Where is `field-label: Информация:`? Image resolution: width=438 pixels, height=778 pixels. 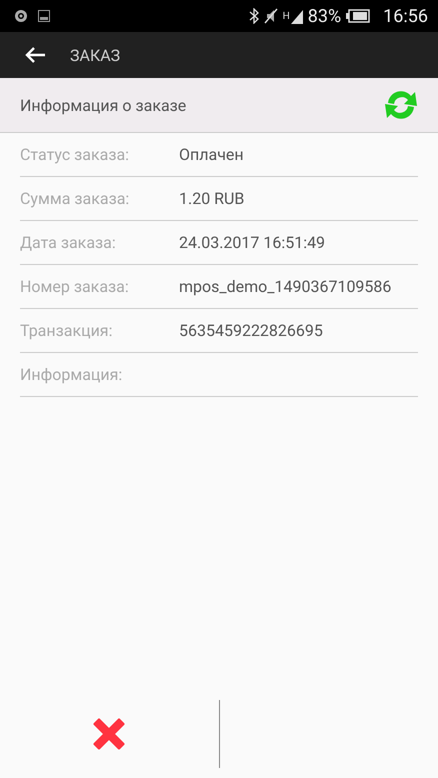
field-label: Информация: is located at coordinates (72, 374).